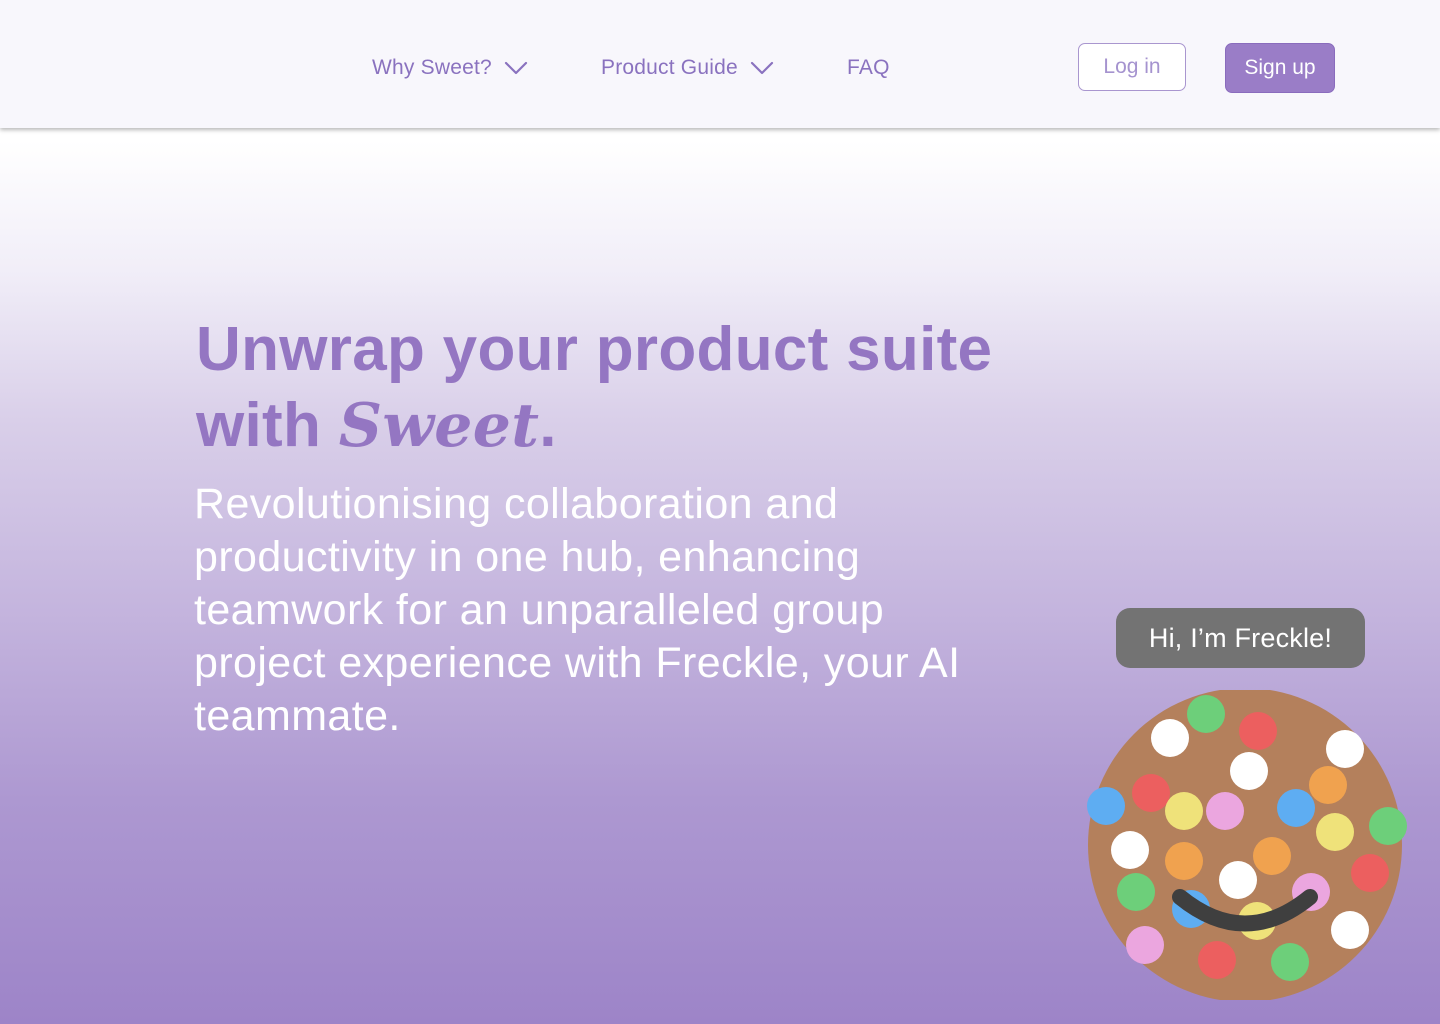  I want to click on cookie-mascot-icon, so click(1250, 845).